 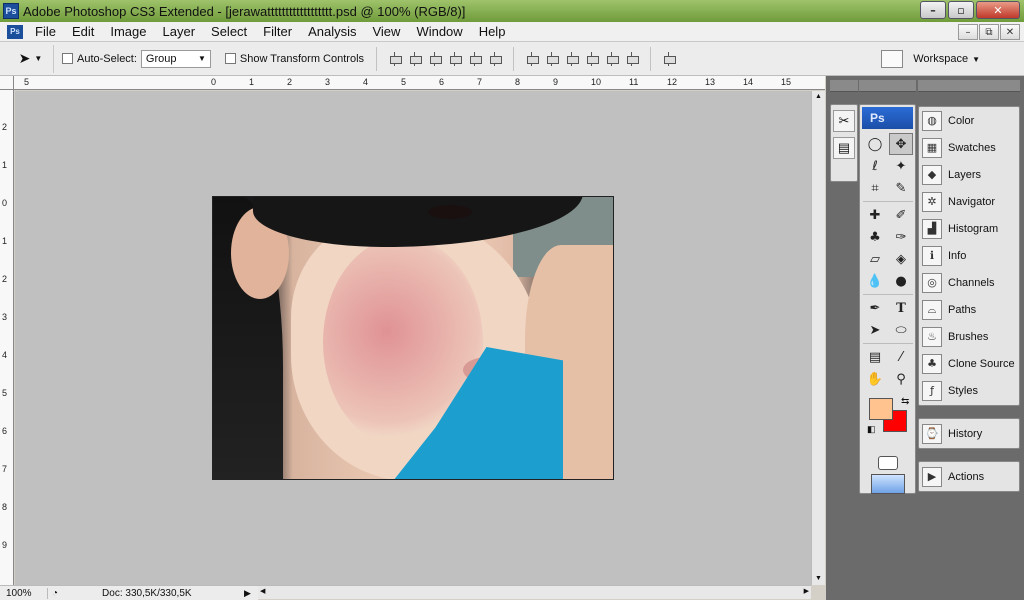 I want to click on panel-brushes: ♨ Brushes, so click(x=969, y=336).